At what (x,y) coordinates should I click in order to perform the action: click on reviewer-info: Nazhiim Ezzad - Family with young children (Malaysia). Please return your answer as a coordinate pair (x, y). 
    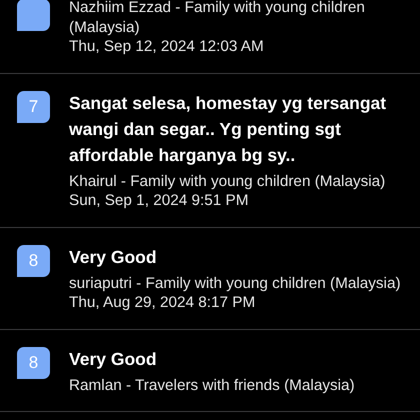
    Looking at the image, I should click on (217, 18).